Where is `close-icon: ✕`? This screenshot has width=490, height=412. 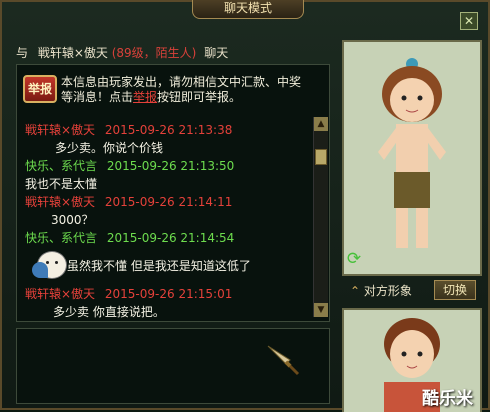
close-icon: ✕ is located at coordinates (469, 21).